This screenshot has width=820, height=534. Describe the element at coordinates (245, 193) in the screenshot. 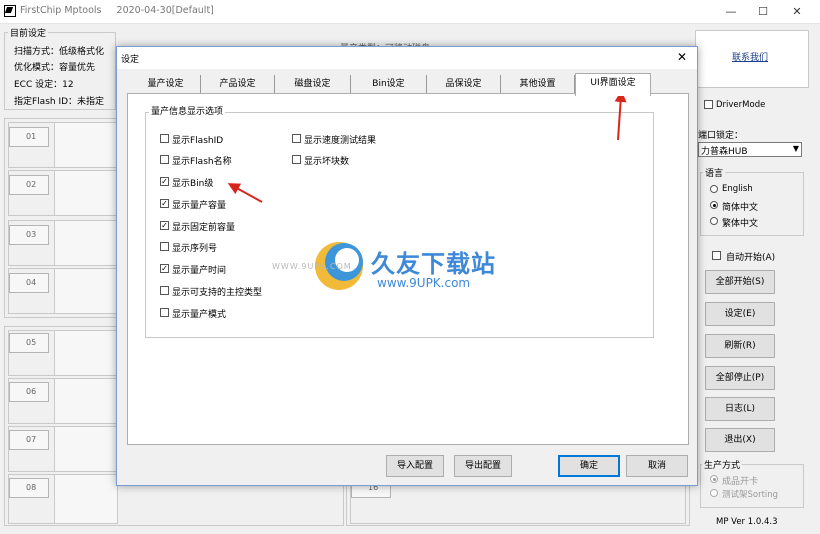

I see `arrow-to-bin-option` at that location.